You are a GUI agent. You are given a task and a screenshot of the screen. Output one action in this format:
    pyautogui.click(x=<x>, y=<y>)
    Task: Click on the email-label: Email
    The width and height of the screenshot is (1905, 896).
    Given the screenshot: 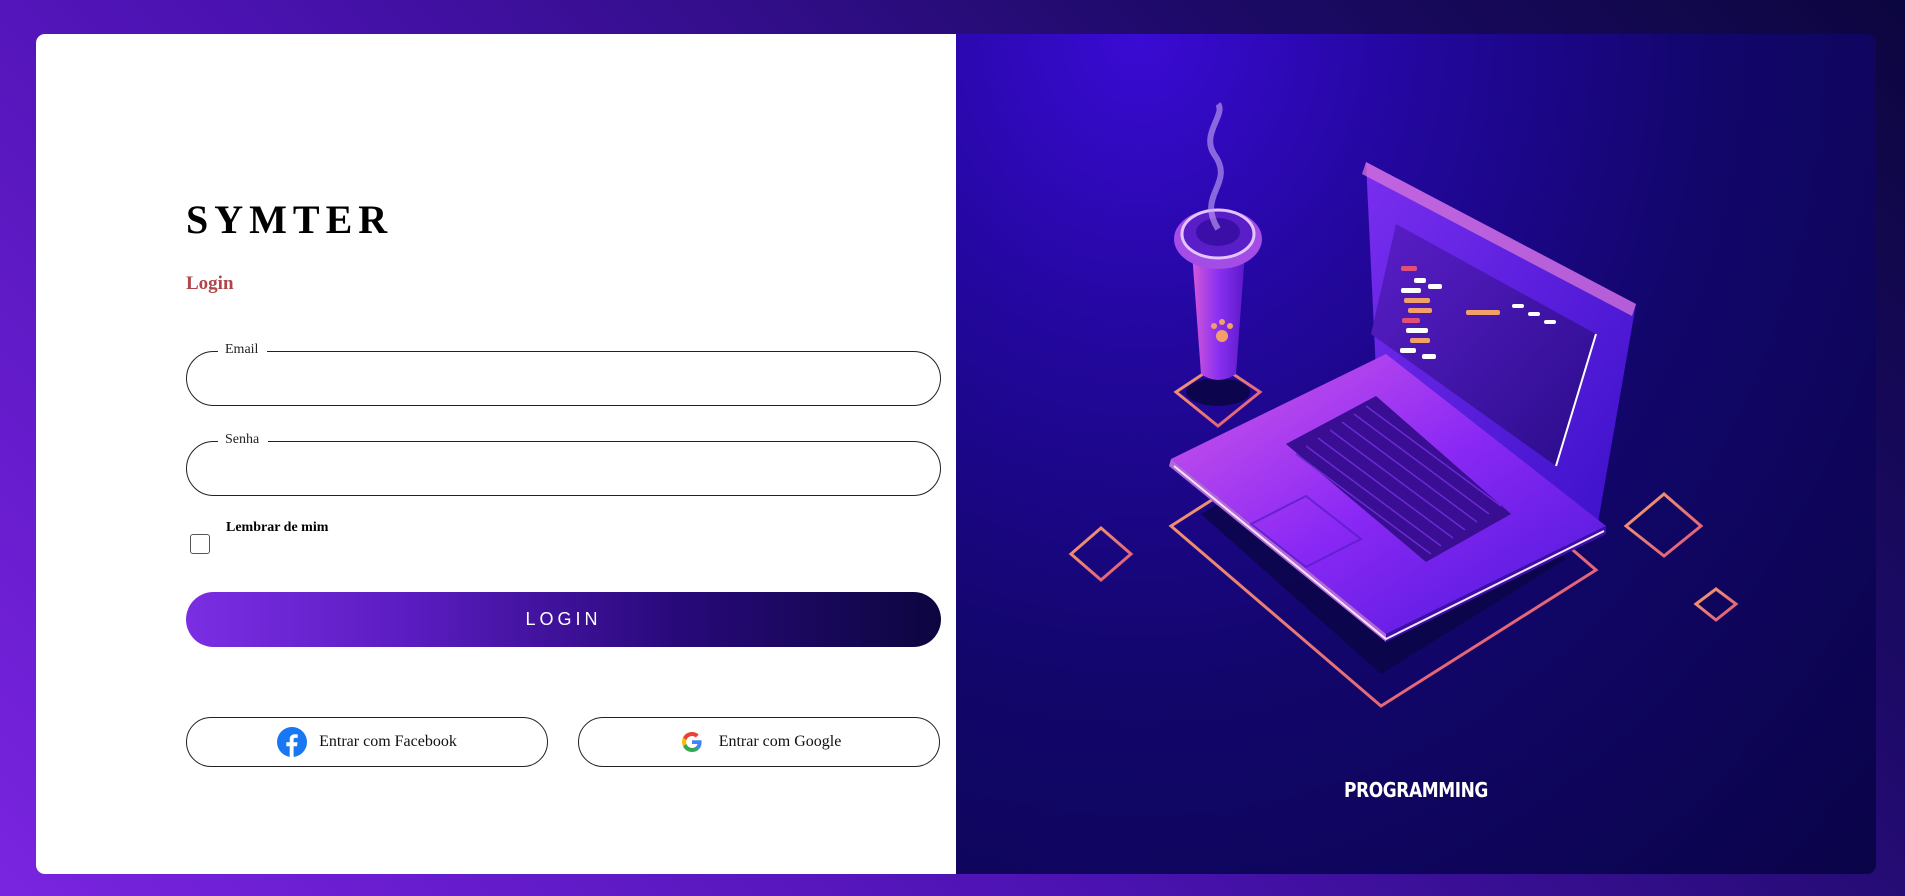 What is the action you would take?
    pyautogui.click(x=243, y=350)
    